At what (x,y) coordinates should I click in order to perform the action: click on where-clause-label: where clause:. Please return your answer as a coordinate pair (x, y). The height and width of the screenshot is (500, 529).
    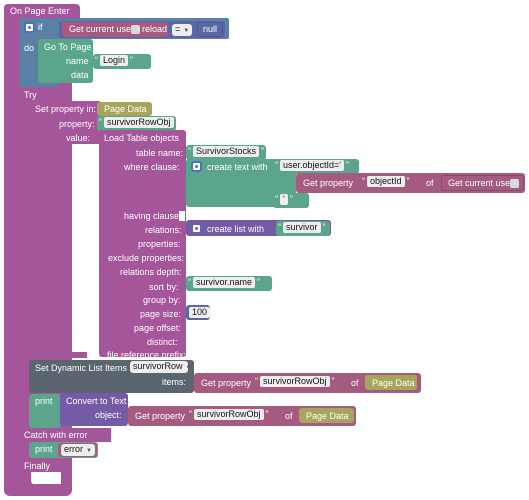
    Looking at the image, I should click on (152, 167).